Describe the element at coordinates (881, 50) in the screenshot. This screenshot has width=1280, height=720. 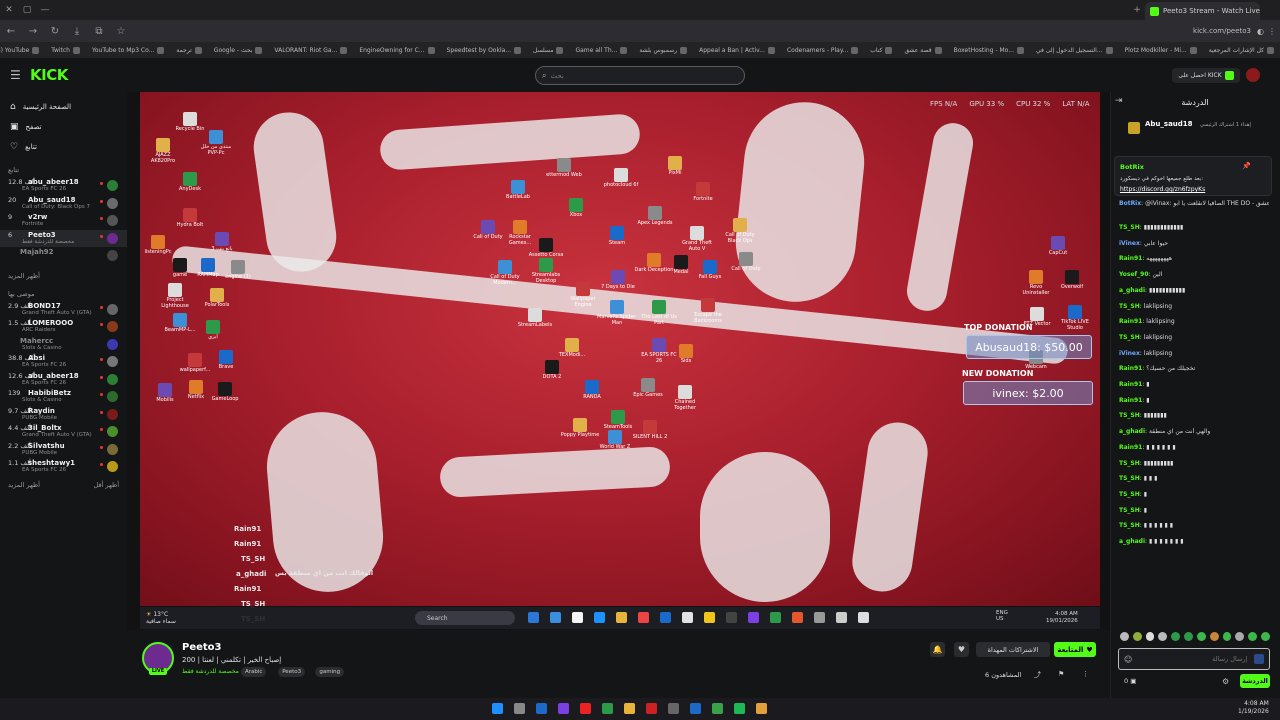
I see `bookmark-item: كتاب` at that location.